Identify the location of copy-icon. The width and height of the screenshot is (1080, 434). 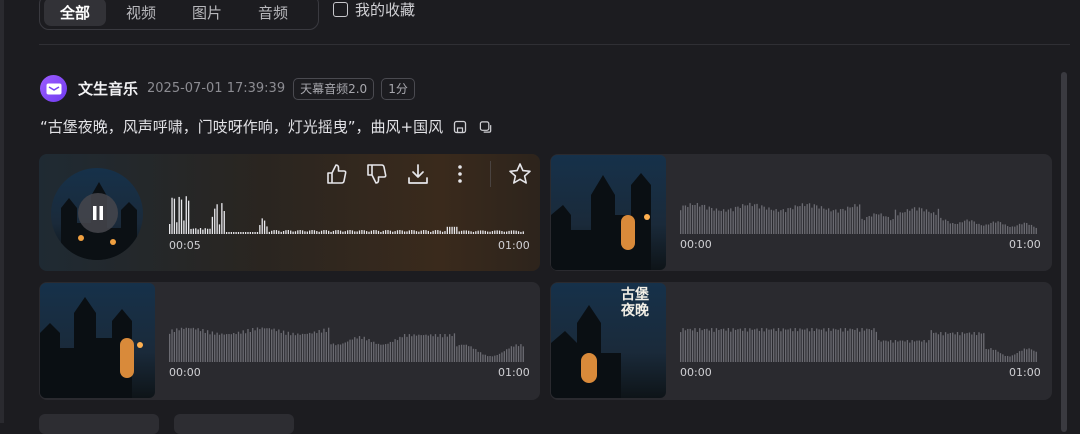
(486, 127).